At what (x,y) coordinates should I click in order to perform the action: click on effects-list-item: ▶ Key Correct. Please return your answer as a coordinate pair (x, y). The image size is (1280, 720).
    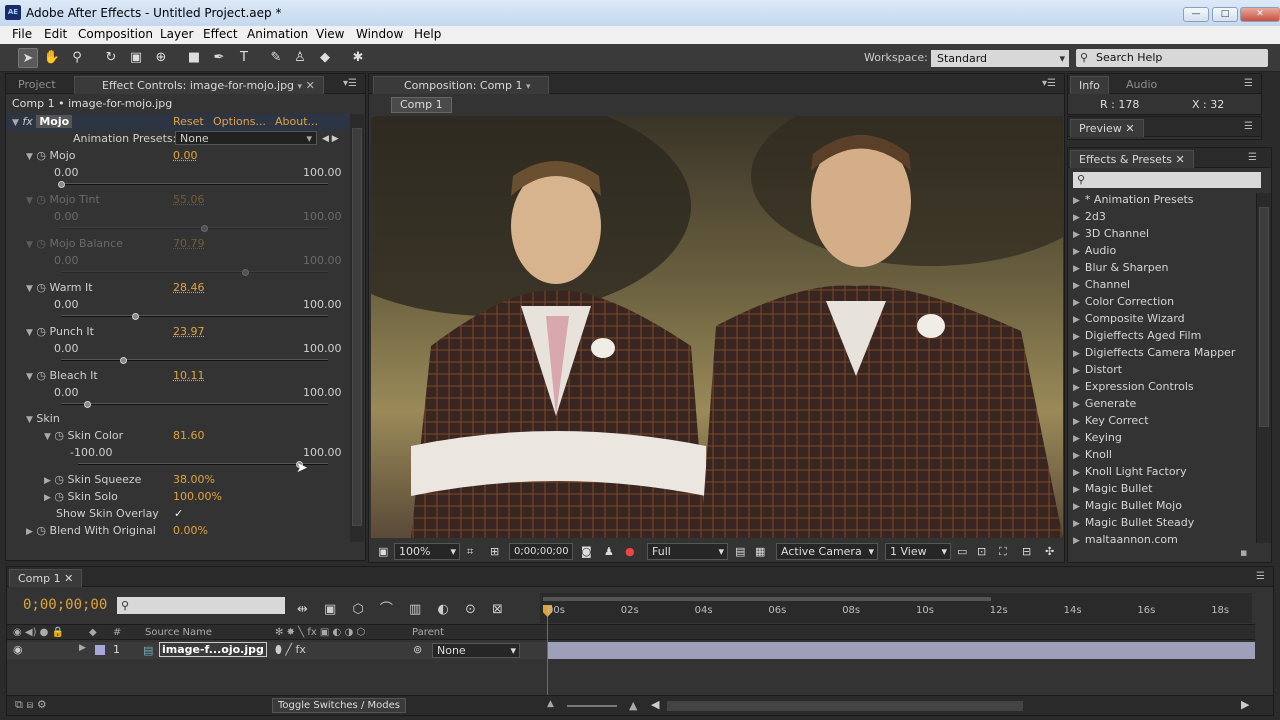
    Looking at the image, I should click on (1111, 420).